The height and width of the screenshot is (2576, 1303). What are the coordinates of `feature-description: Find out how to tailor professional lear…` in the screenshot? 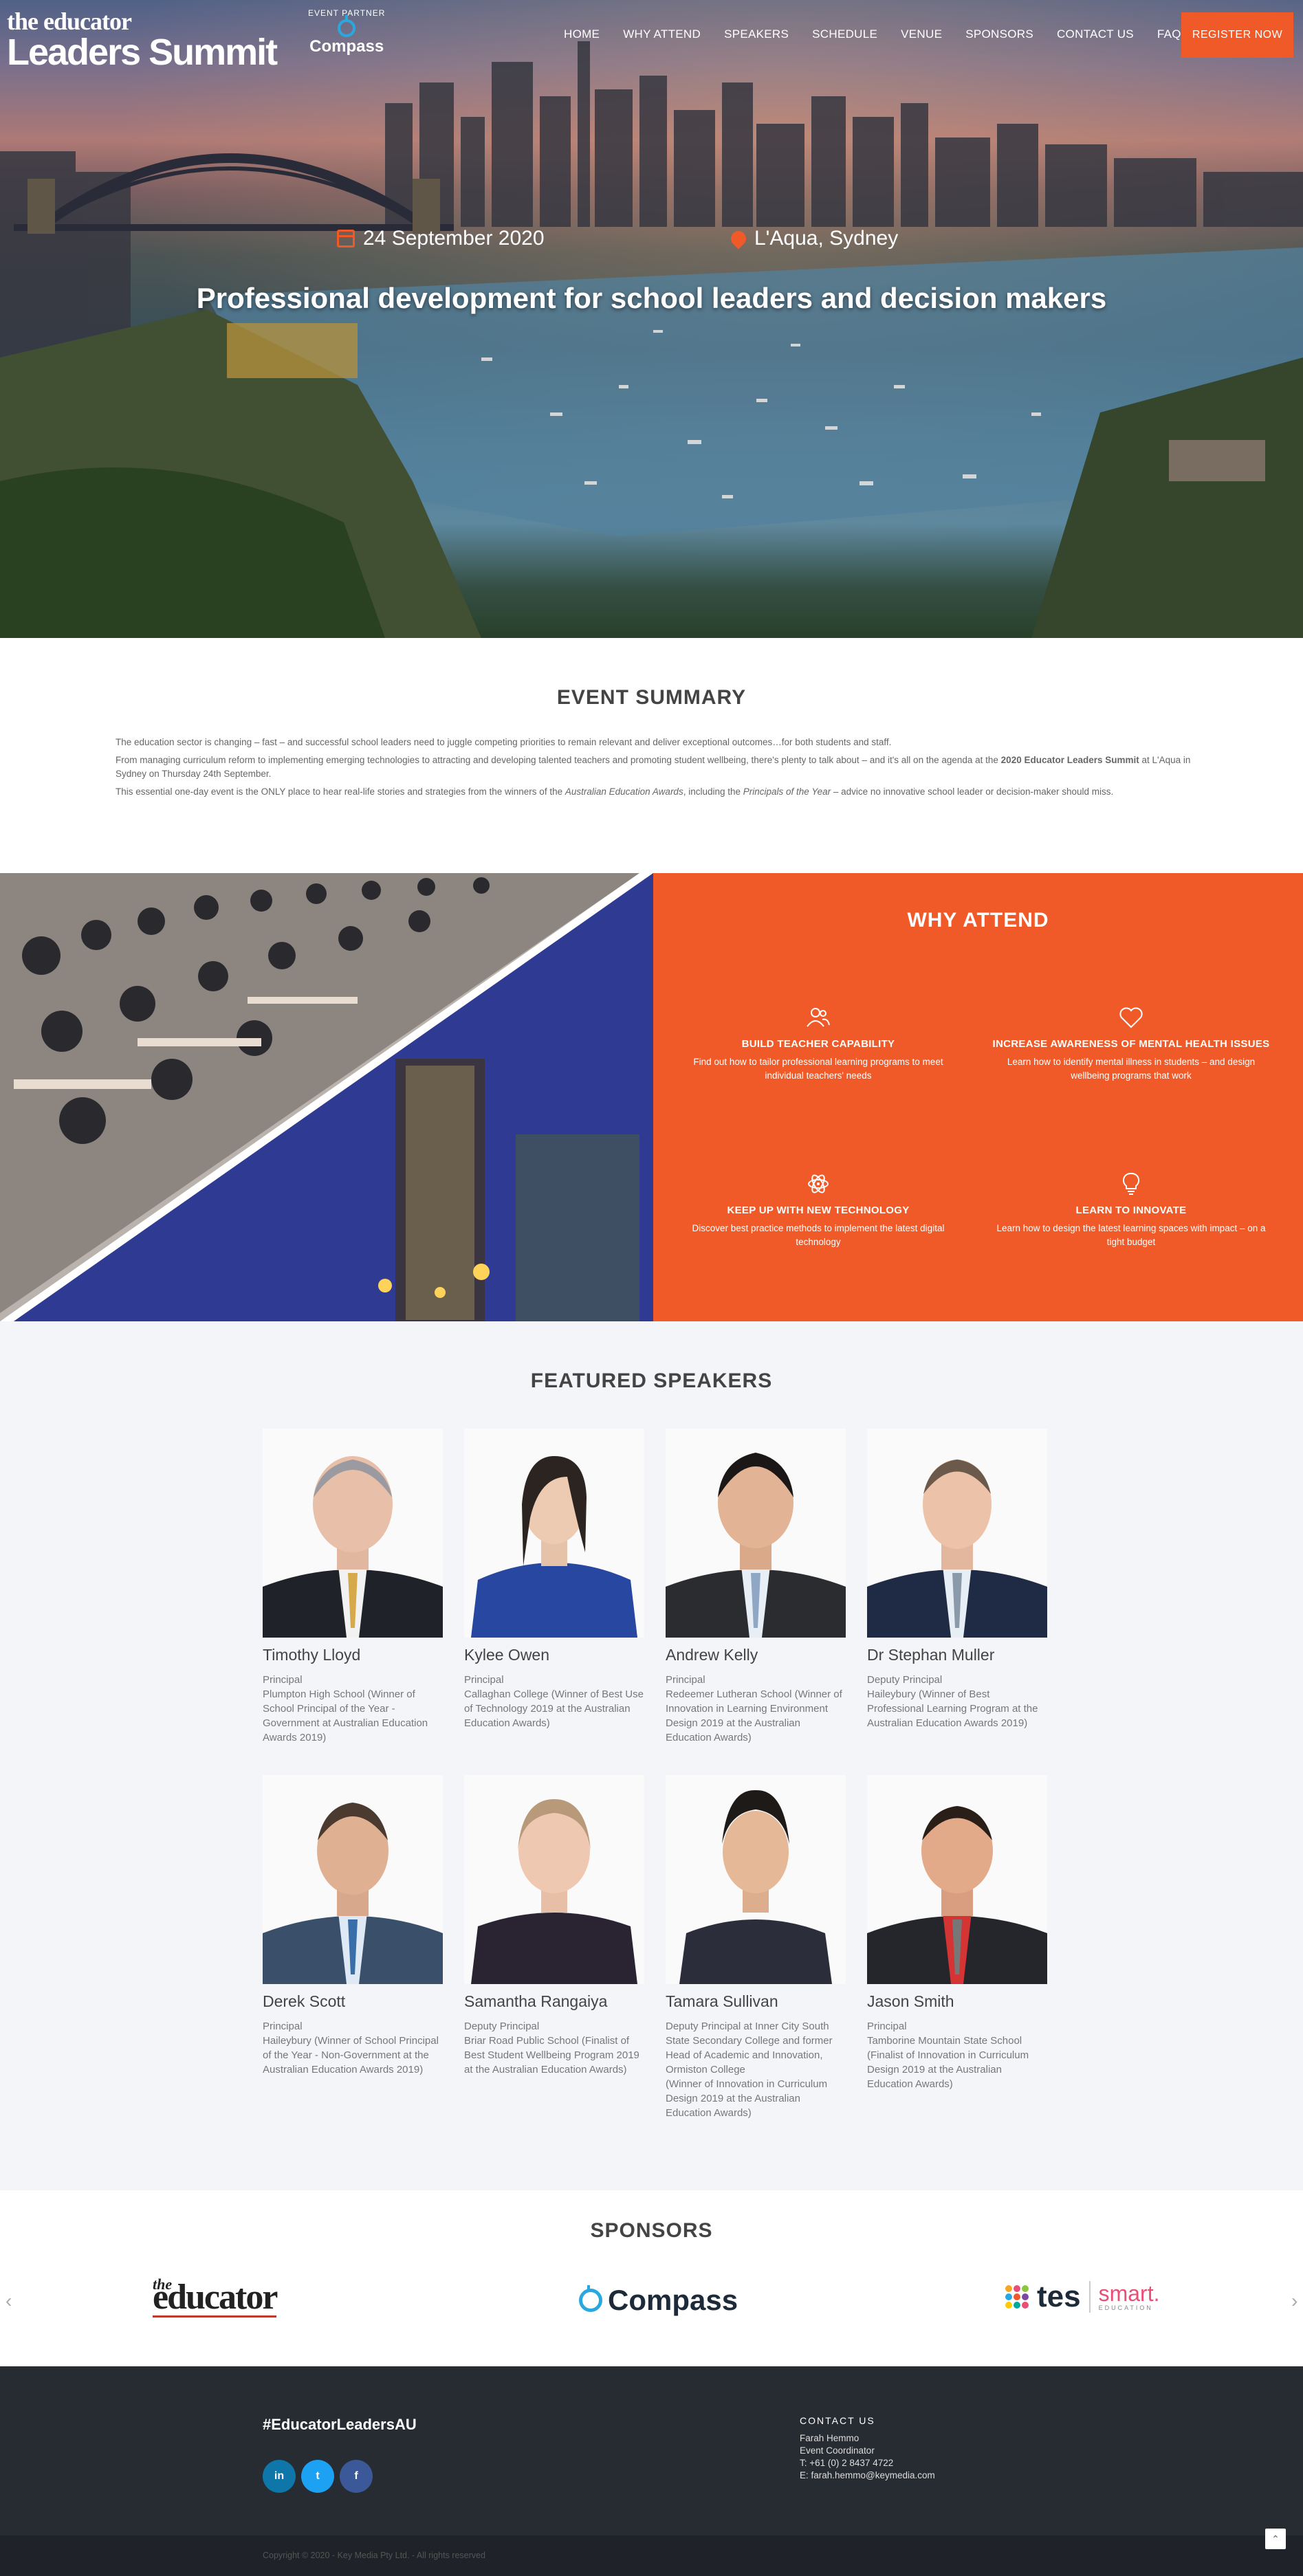 It's located at (818, 1069).